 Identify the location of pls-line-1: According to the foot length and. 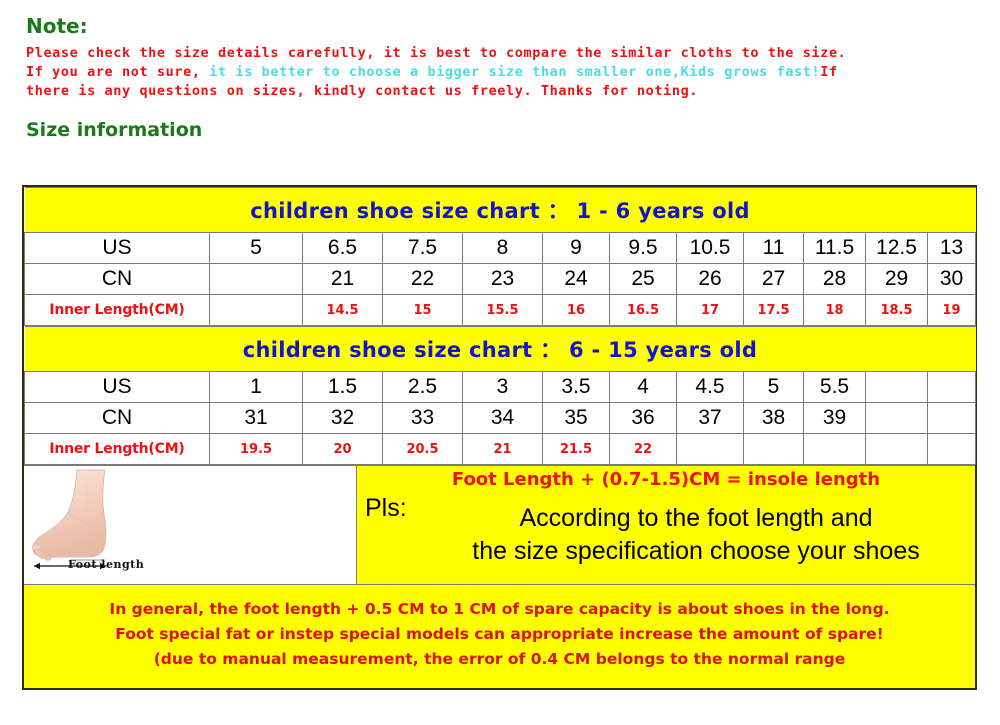
(696, 518).